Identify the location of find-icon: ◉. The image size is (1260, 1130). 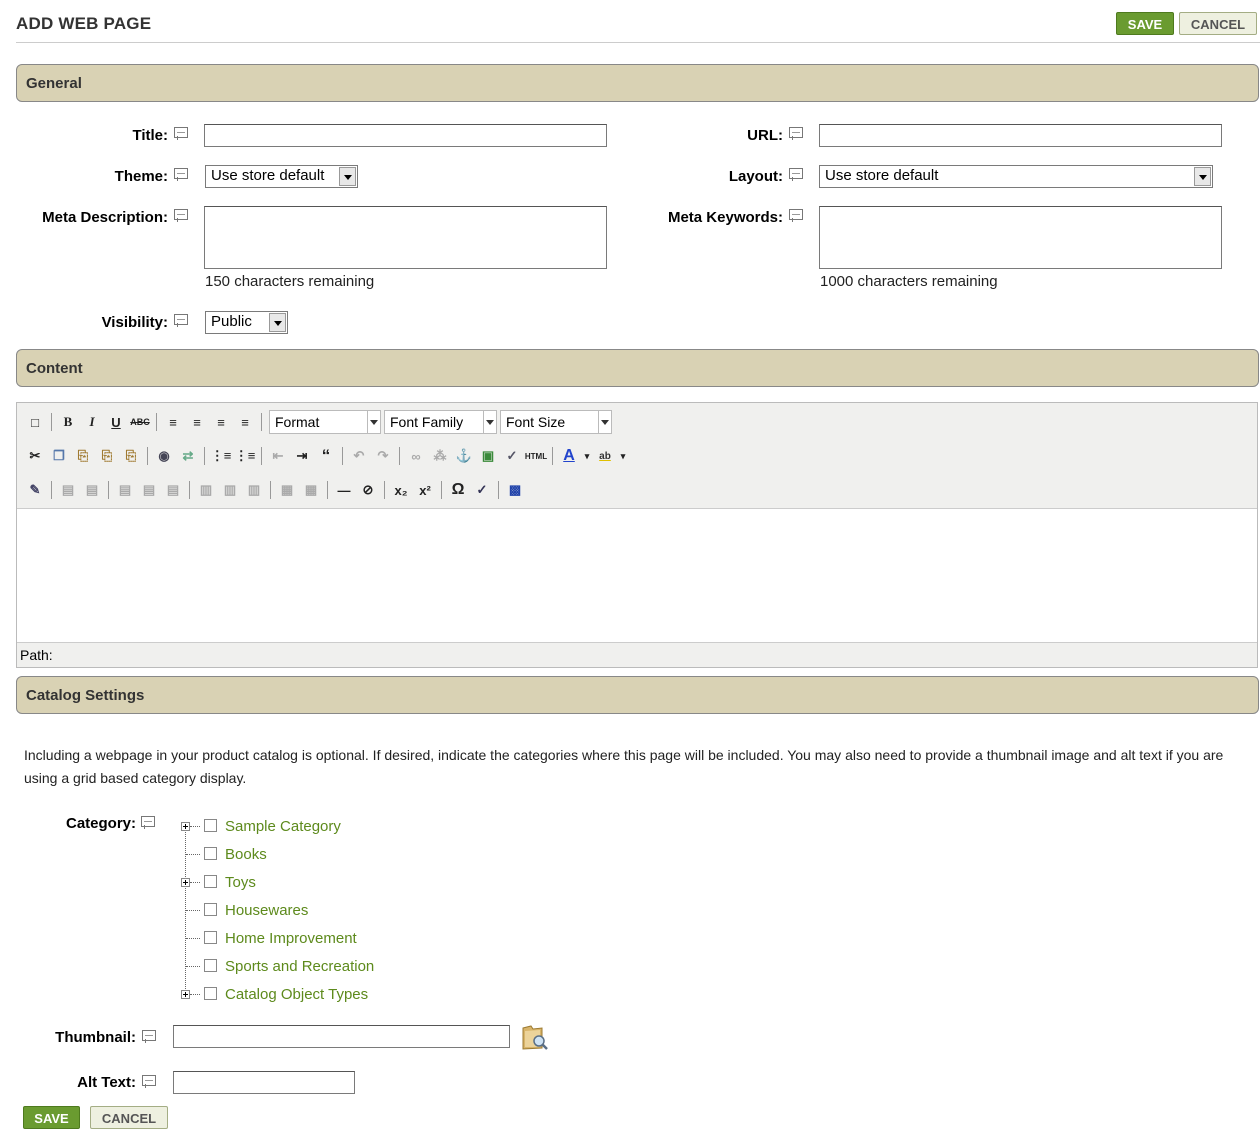
(164, 456).